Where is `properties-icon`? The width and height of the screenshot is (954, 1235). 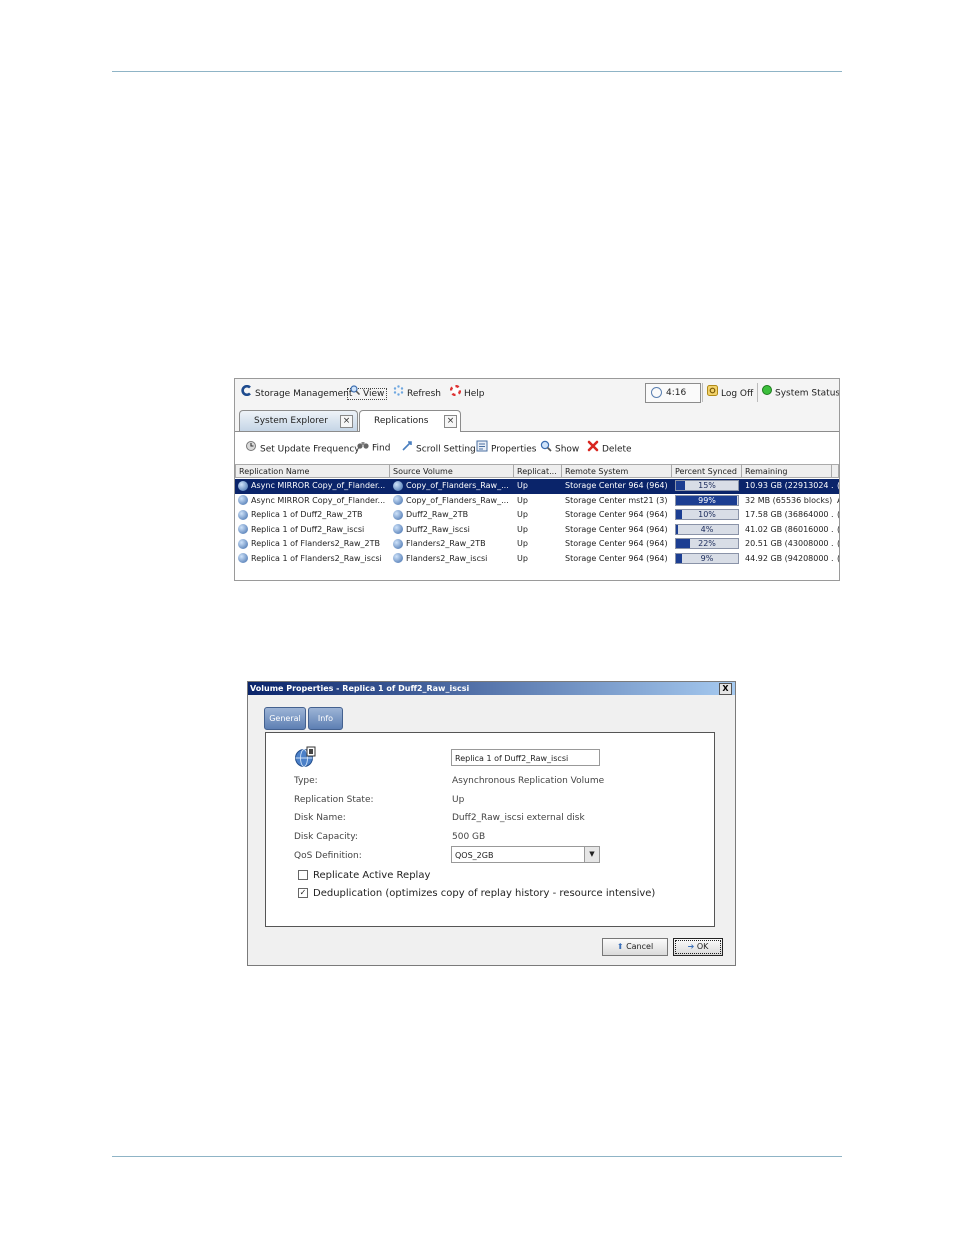
properties-icon is located at coordinates (482, 449).